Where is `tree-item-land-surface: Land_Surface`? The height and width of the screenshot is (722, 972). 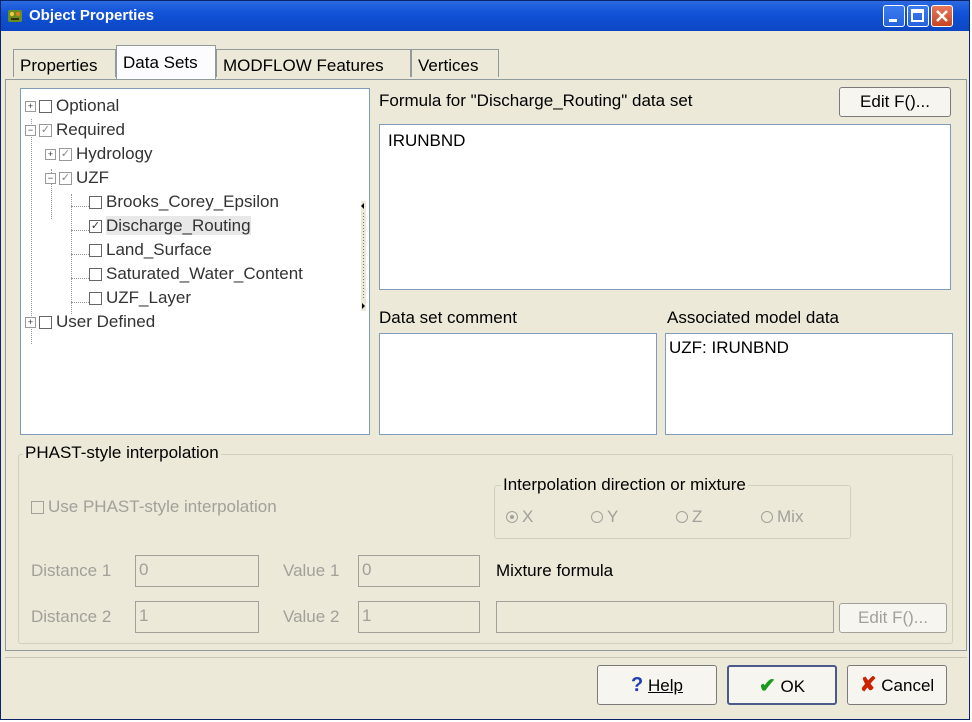
tree-item-land-surface: Land_Surface is located at coordinates (150, 250).